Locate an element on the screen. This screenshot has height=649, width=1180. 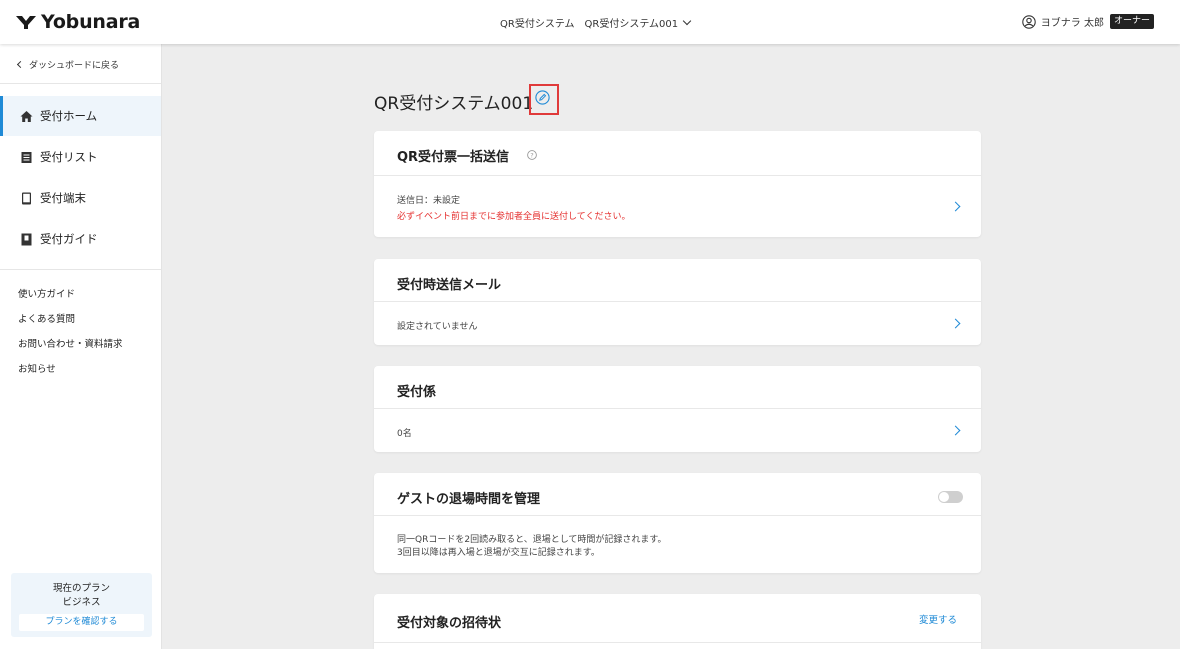
page-title: QR受付システム001 is located at coordinates (454, 104).